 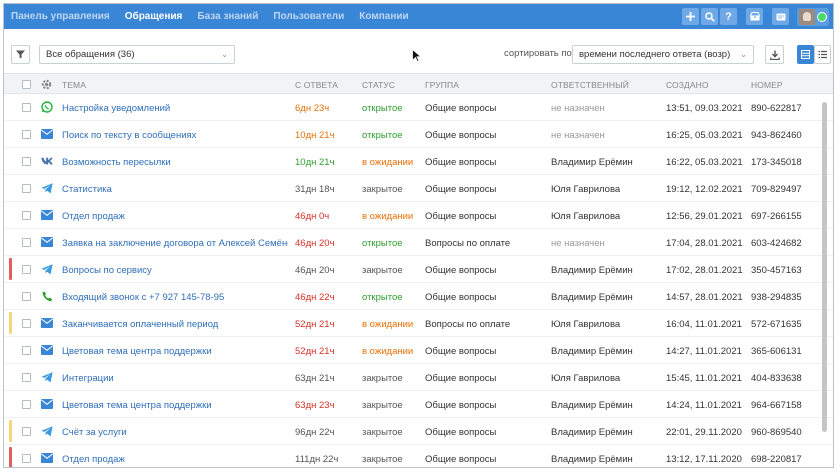 I want to click on email-icon, so click(x=47, y=323).